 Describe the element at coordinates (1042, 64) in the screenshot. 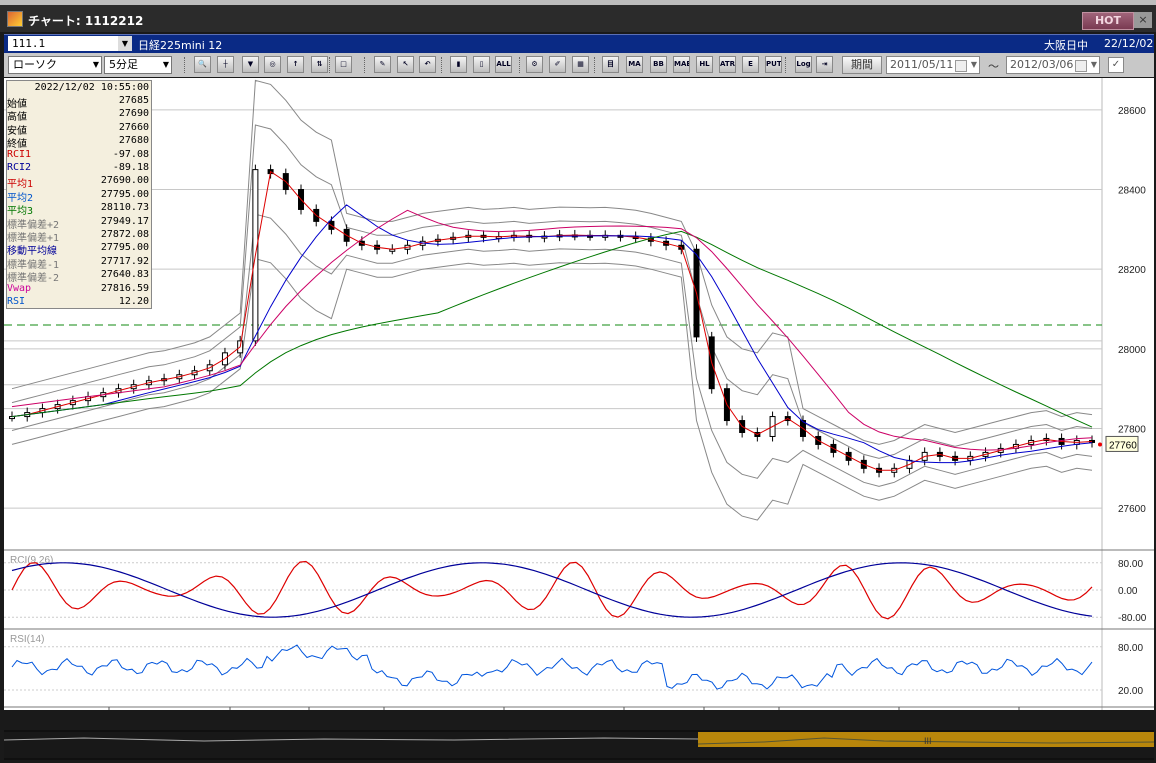

I see `end-date-value: 2012/03/06` at that location.